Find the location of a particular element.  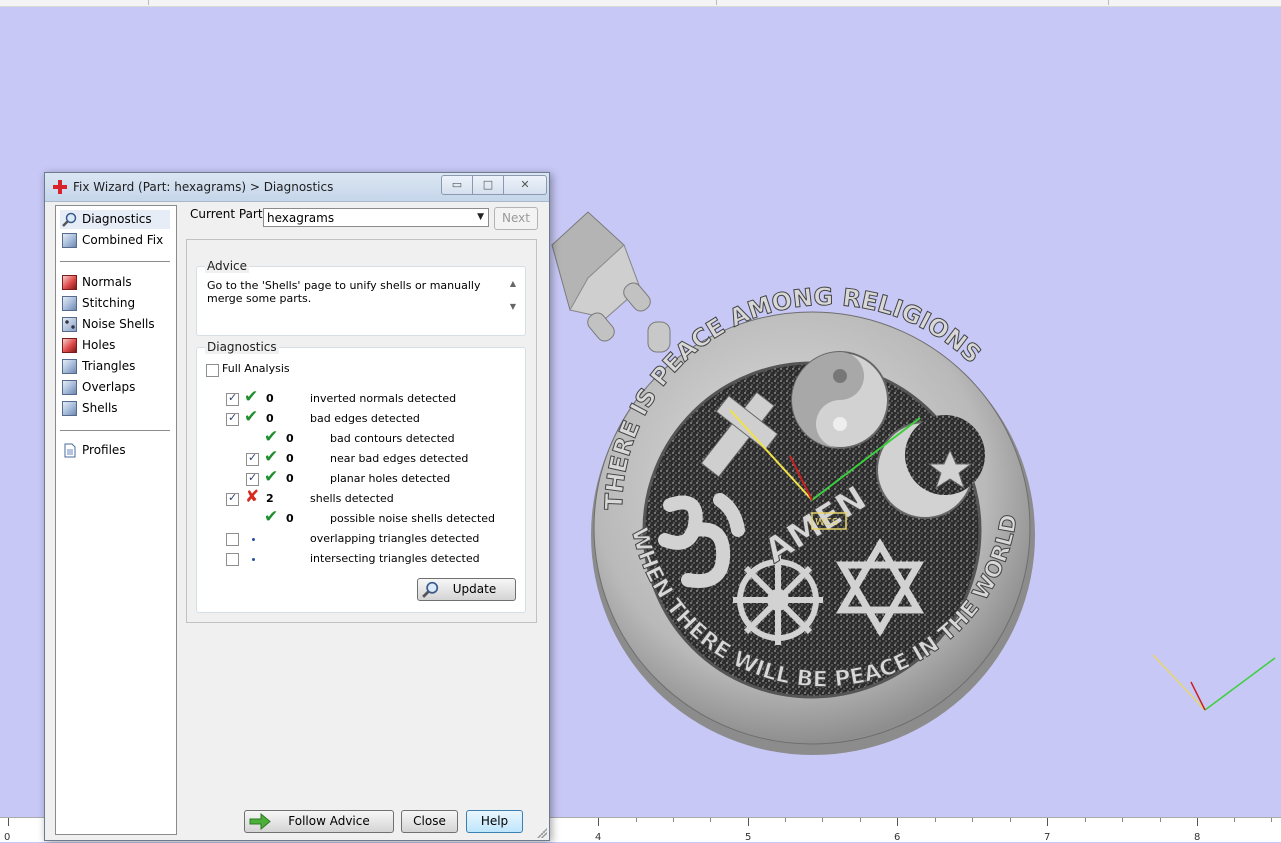

shells-checkbox is located at coordinates (232, 498).